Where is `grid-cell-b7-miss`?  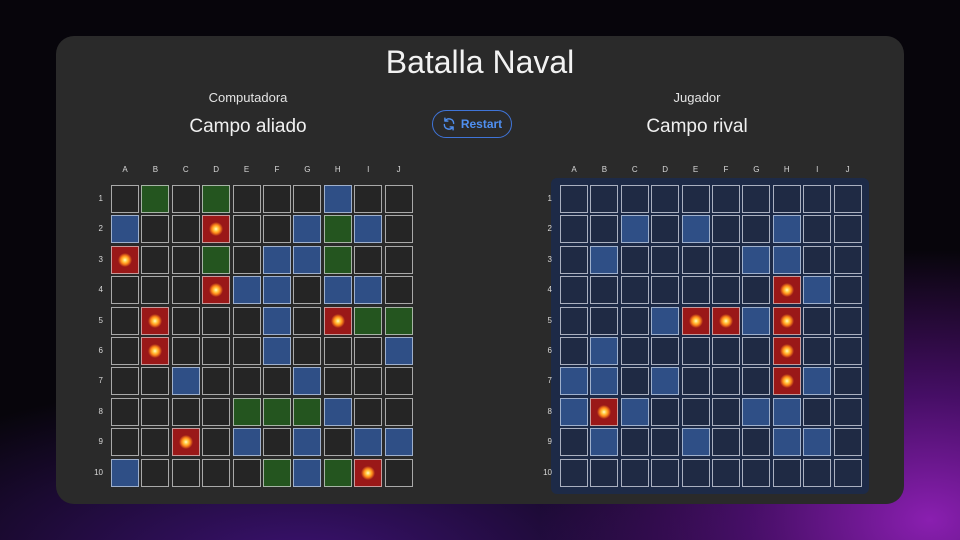 grid-cell-b7-miss is located at coordinates (604, 381).